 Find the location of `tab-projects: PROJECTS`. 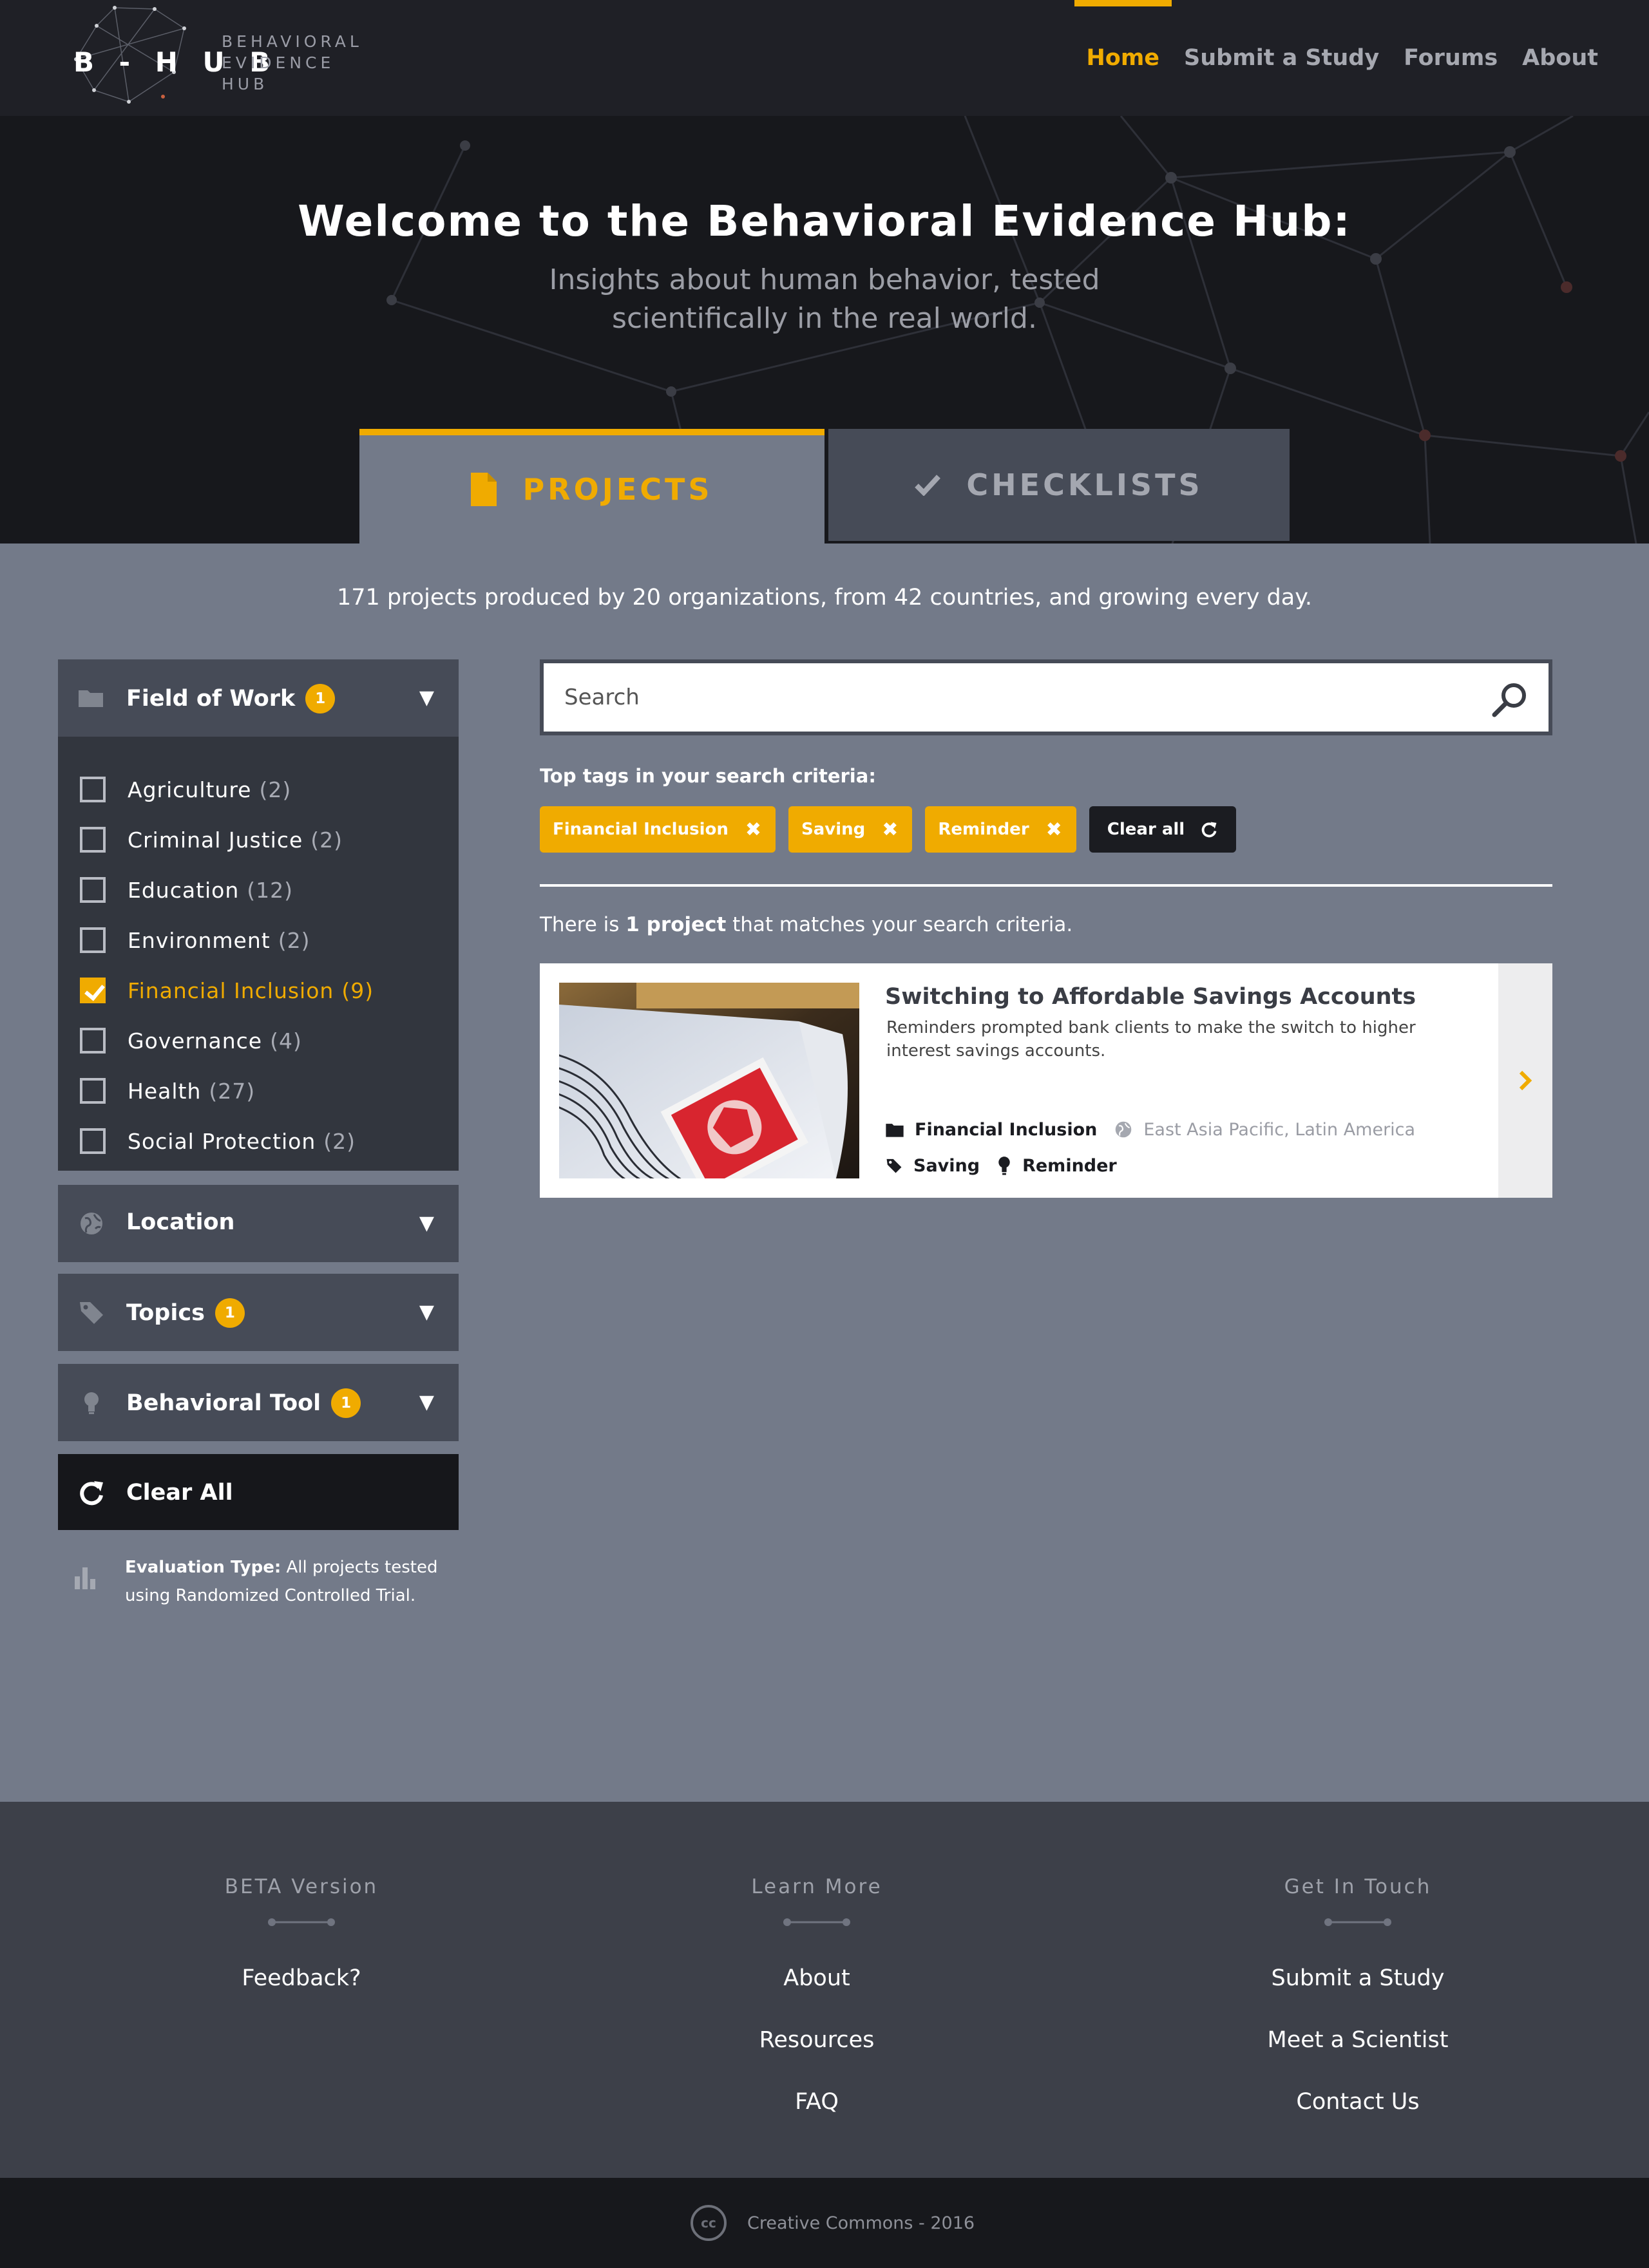

tab-projects: PROJECTS is located at coordinates (591, 486).